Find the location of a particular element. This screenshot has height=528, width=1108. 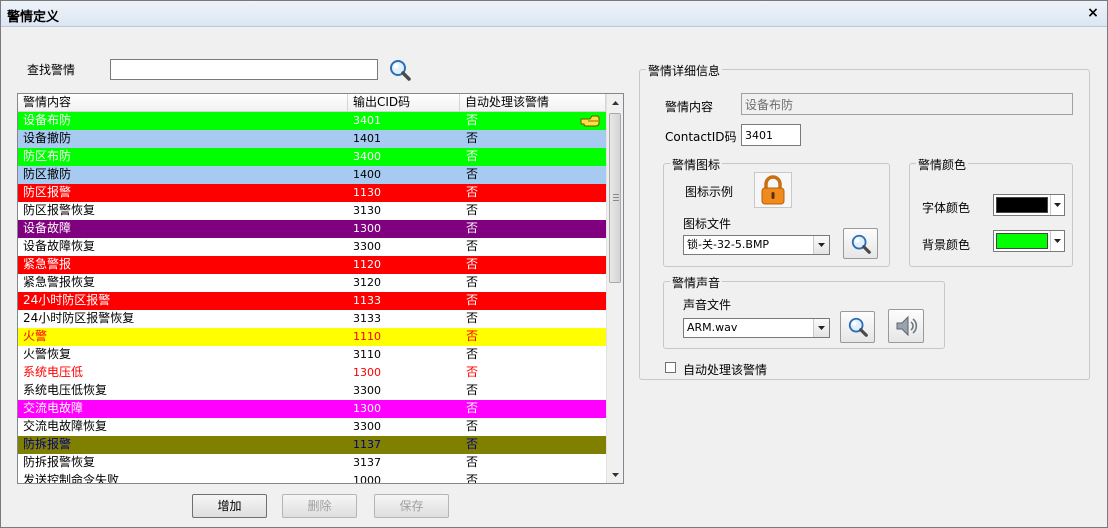

table-row: 防区撤防 1400 否 is located at coordinates (312, 175).